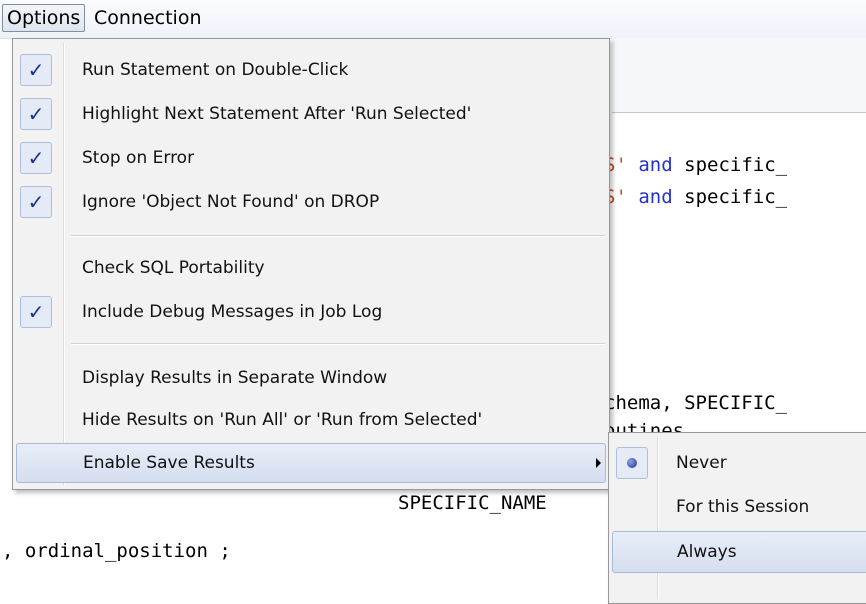  I want to click on menu-item-display-results-separate-window: Display Results in Separate Window, so click(310, 378).